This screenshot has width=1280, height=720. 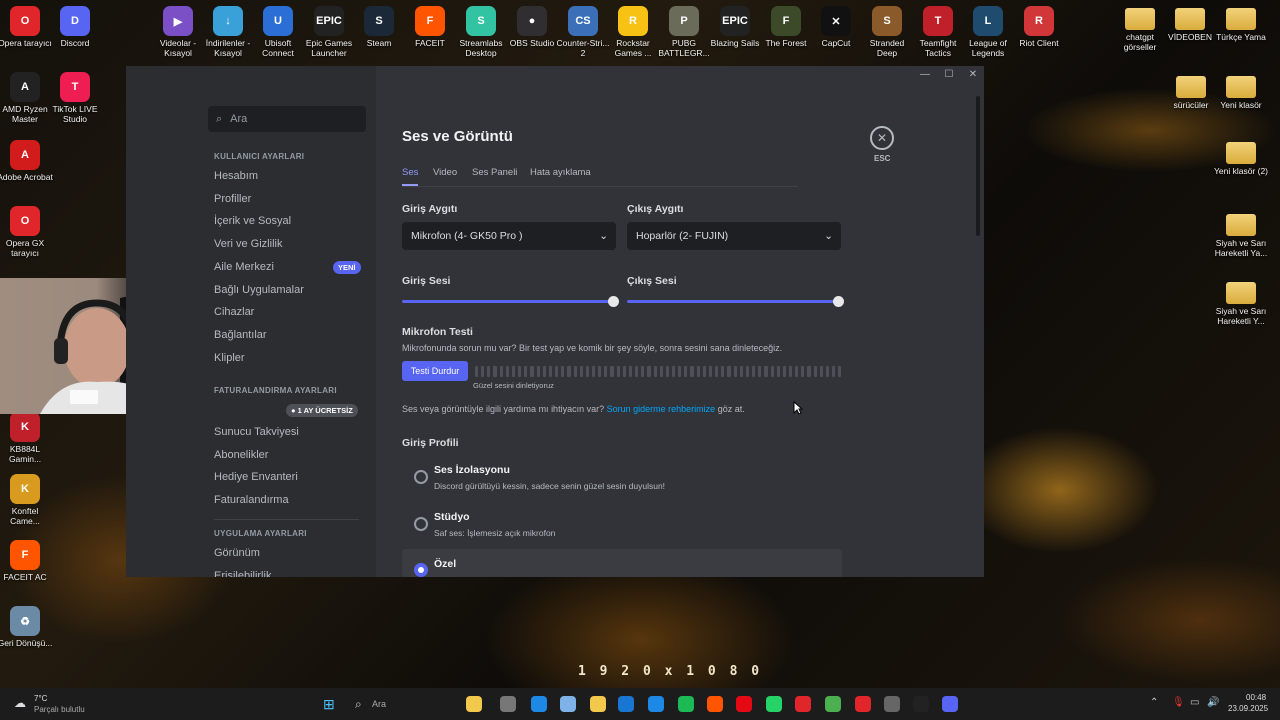 I want to click on sidebar-item-app: Erişilebilirlik, so click(x=242, y=573).